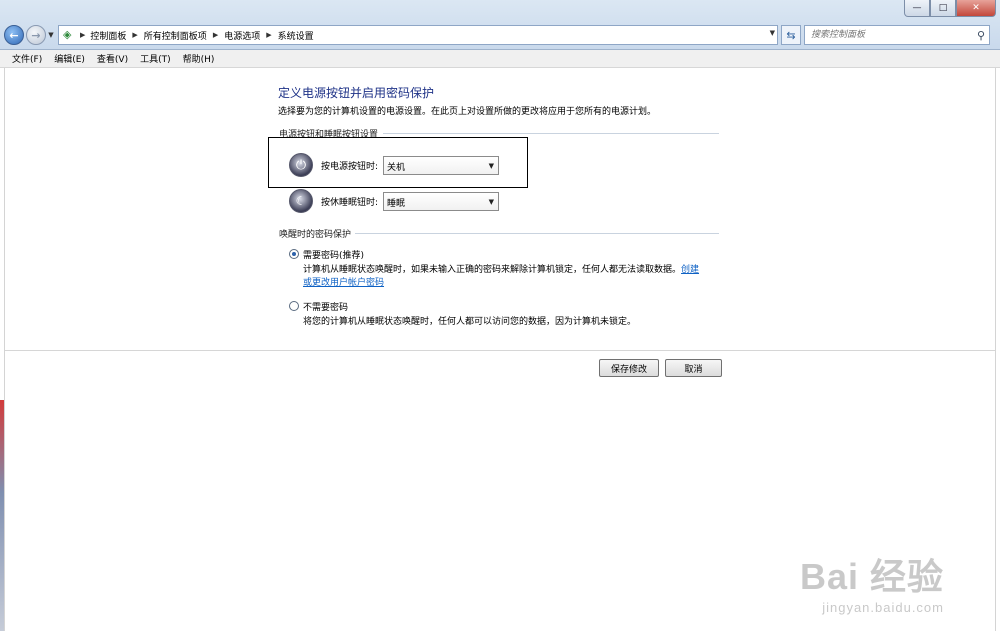  What do you see at coordinates (396, 167) in the screenshot?
I see `power-button-value: 关机` at bounding box center [396, 167].